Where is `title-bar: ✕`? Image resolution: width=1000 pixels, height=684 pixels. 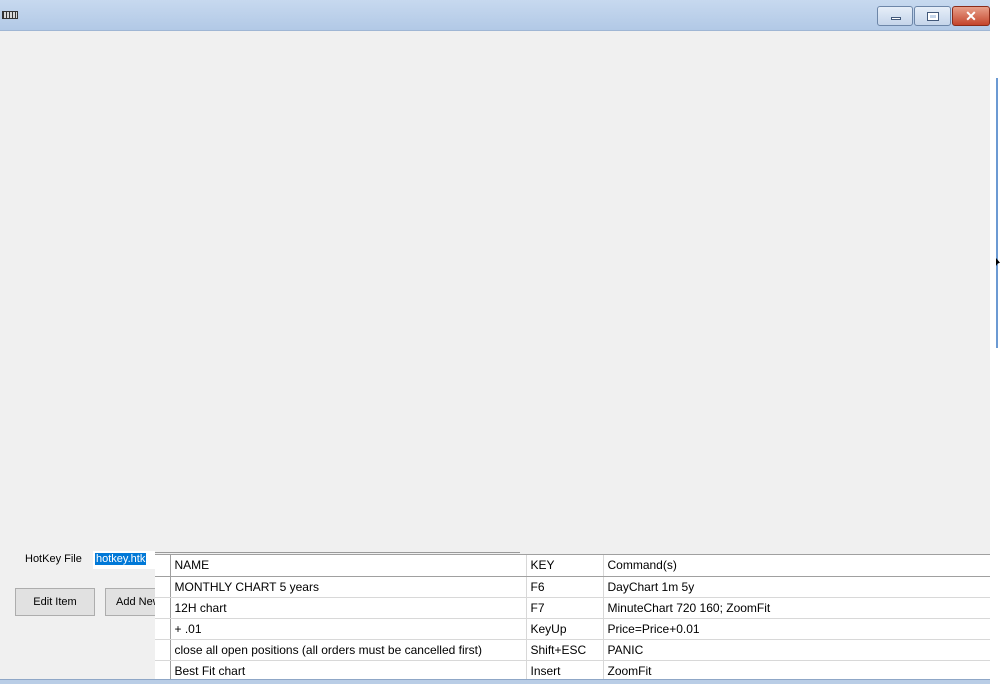 title-bar: ✕ is located at coordinates (495, 15).